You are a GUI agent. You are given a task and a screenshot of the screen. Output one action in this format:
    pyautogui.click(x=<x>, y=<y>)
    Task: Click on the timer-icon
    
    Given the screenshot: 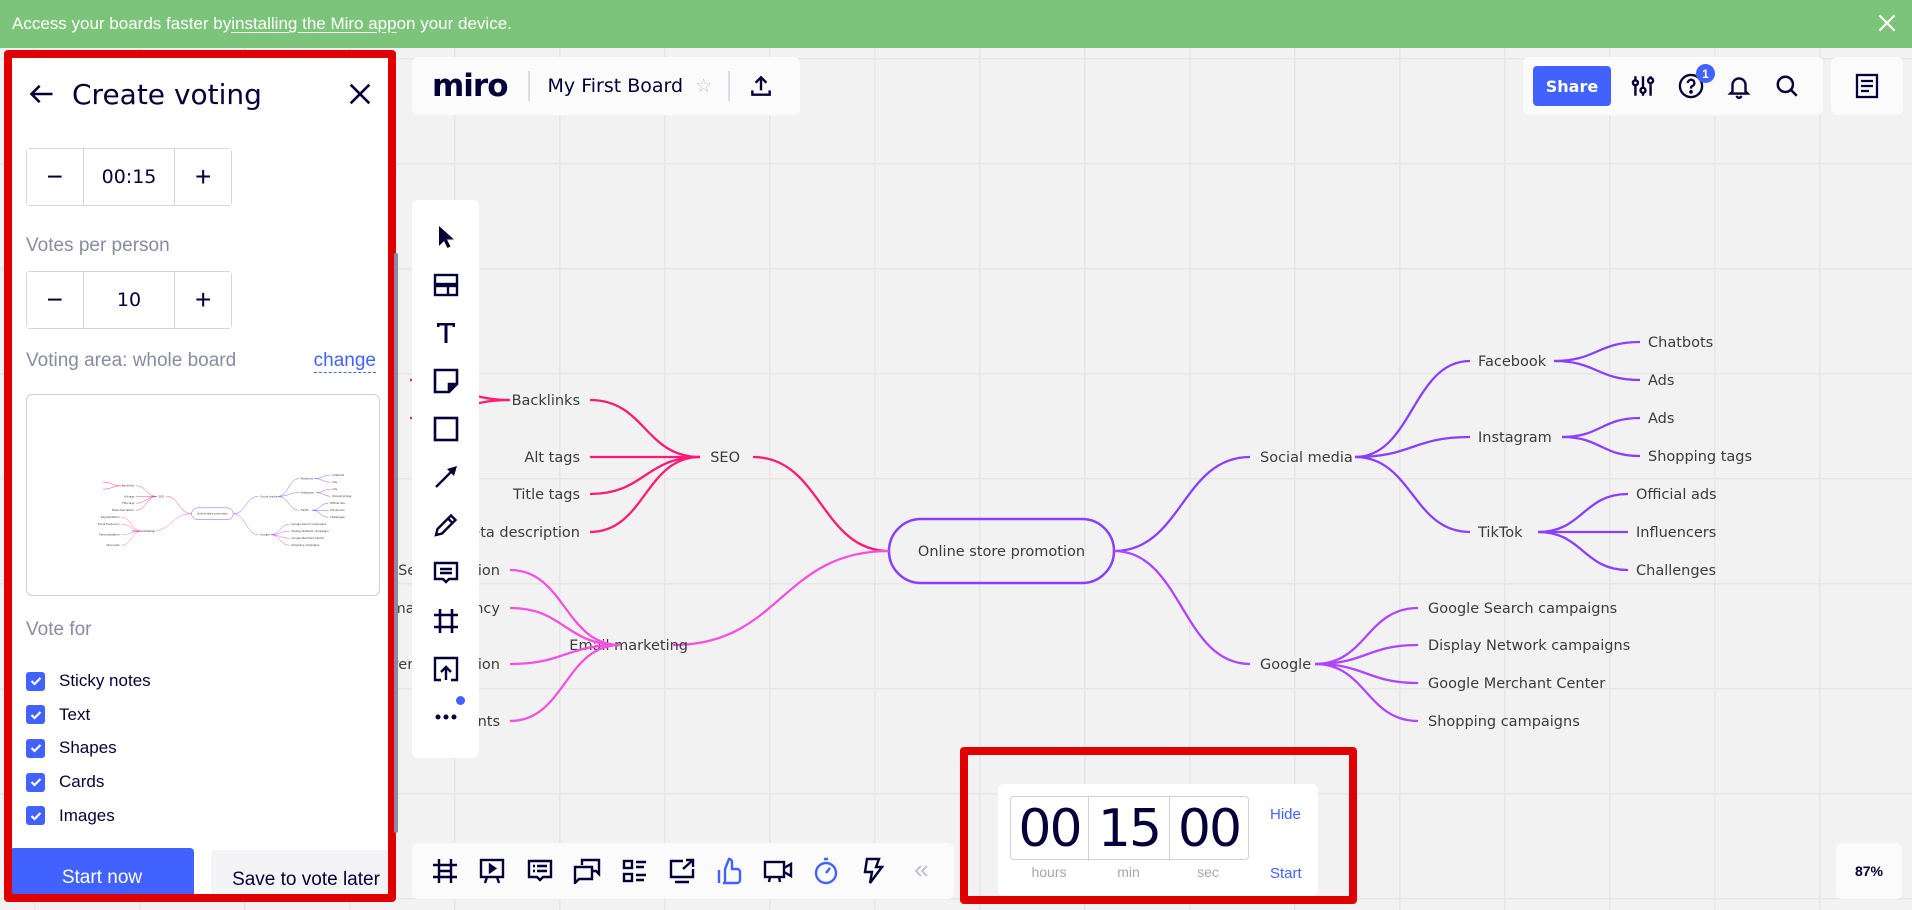 What is the action you would take?
    pyautogui.click(x=825, y=871)
    